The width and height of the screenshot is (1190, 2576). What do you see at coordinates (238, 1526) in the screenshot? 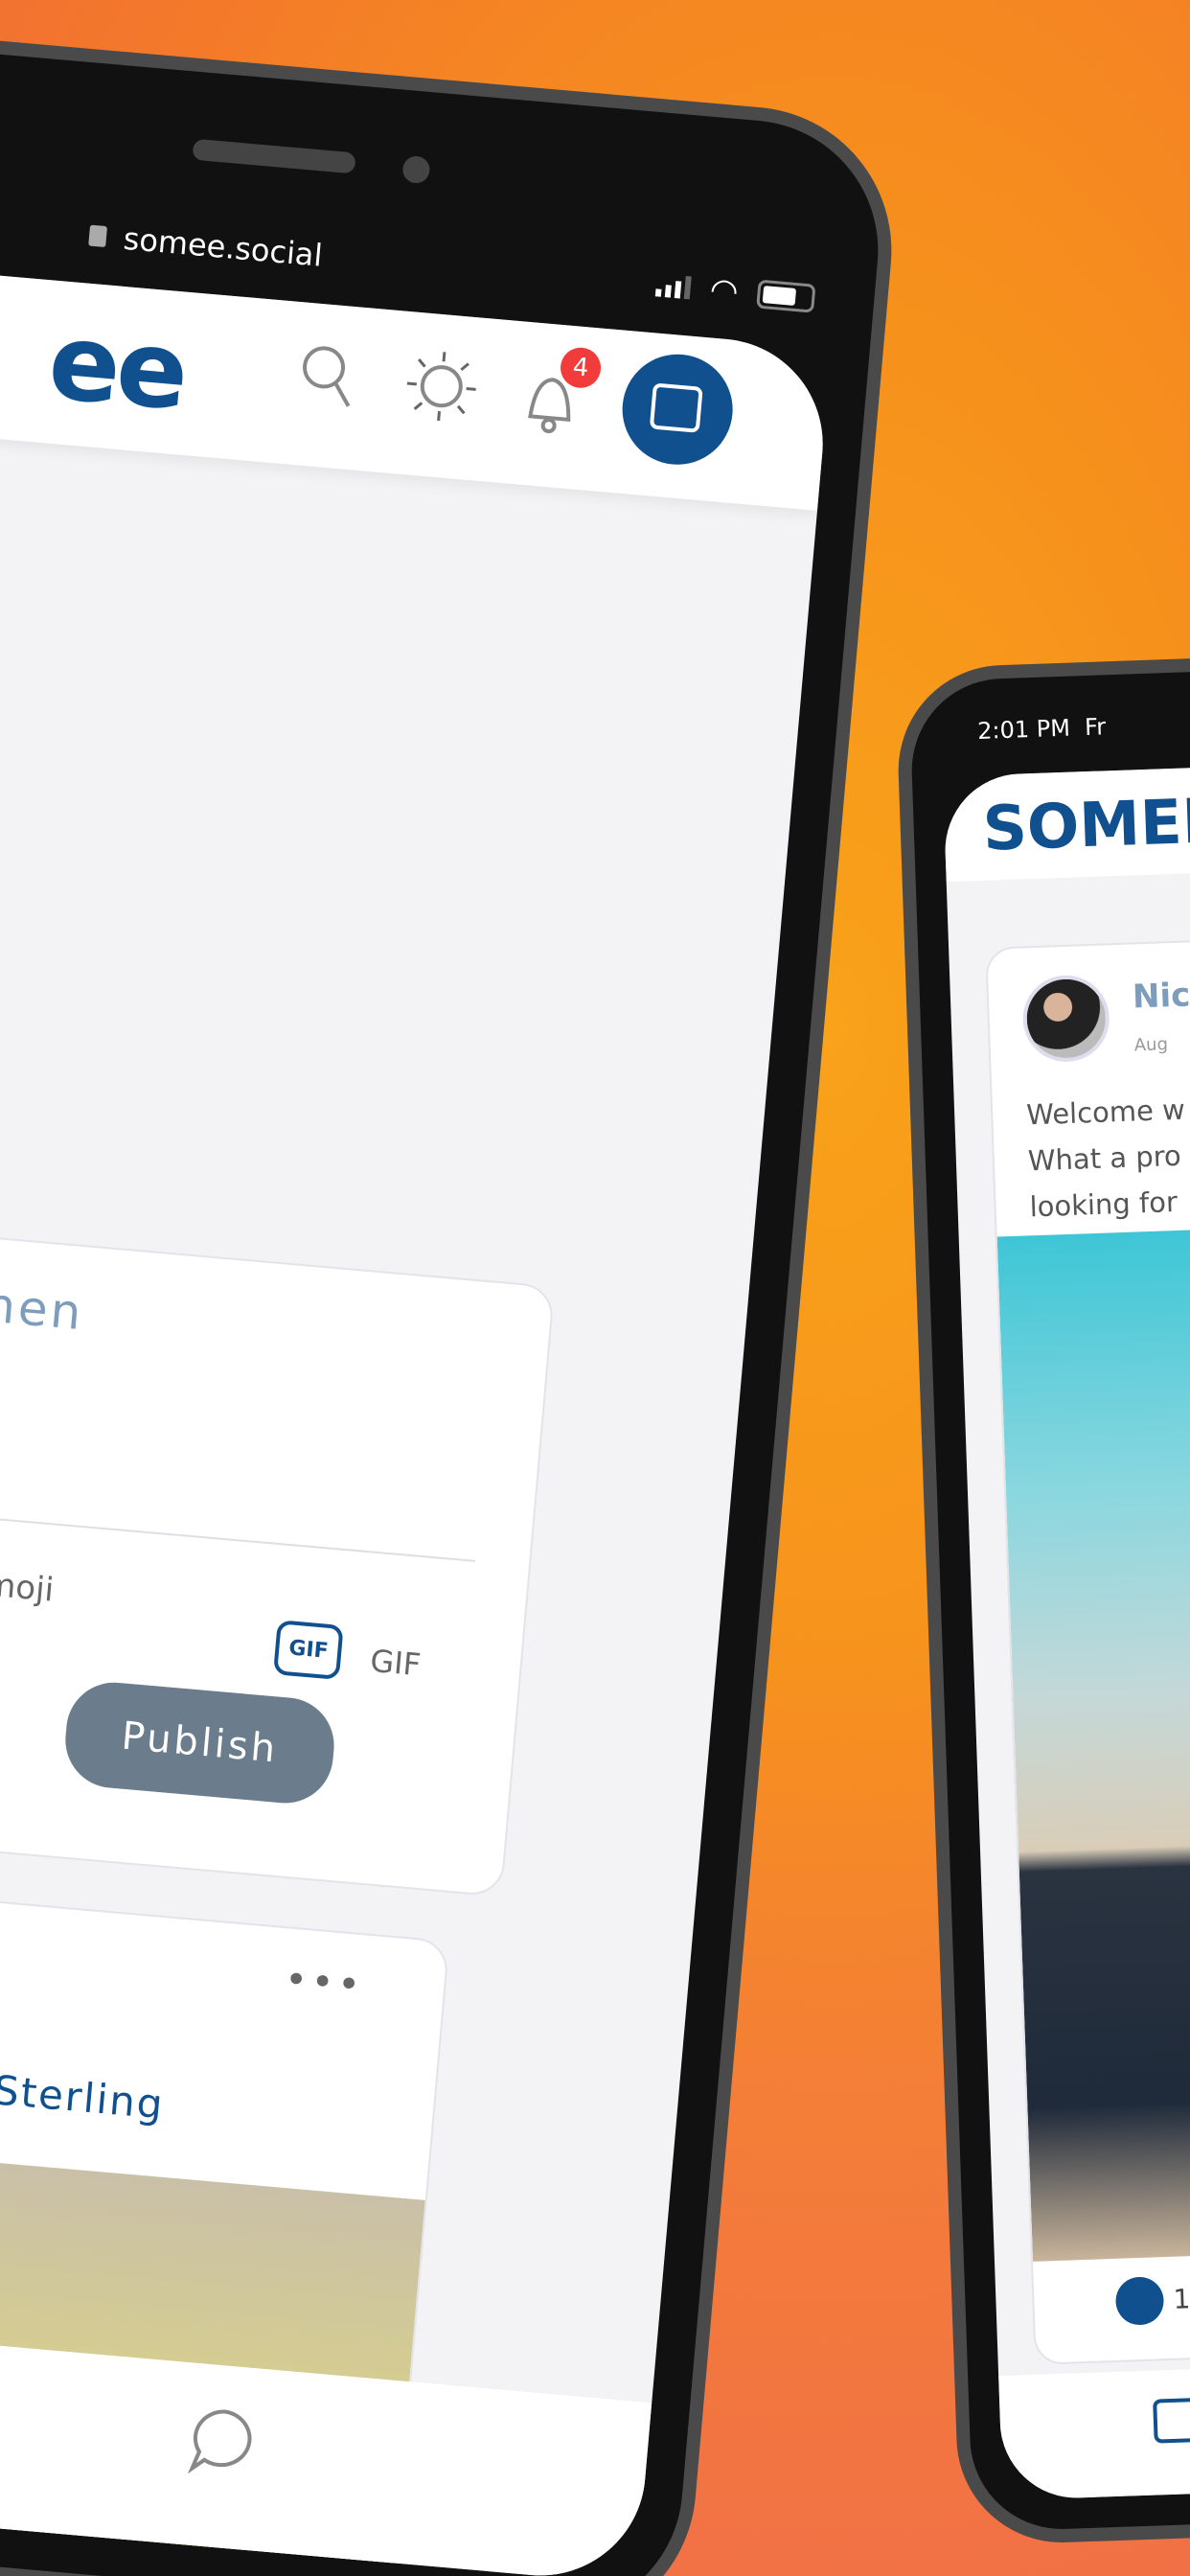
I see `divider` at bounding box center [238, 1526].